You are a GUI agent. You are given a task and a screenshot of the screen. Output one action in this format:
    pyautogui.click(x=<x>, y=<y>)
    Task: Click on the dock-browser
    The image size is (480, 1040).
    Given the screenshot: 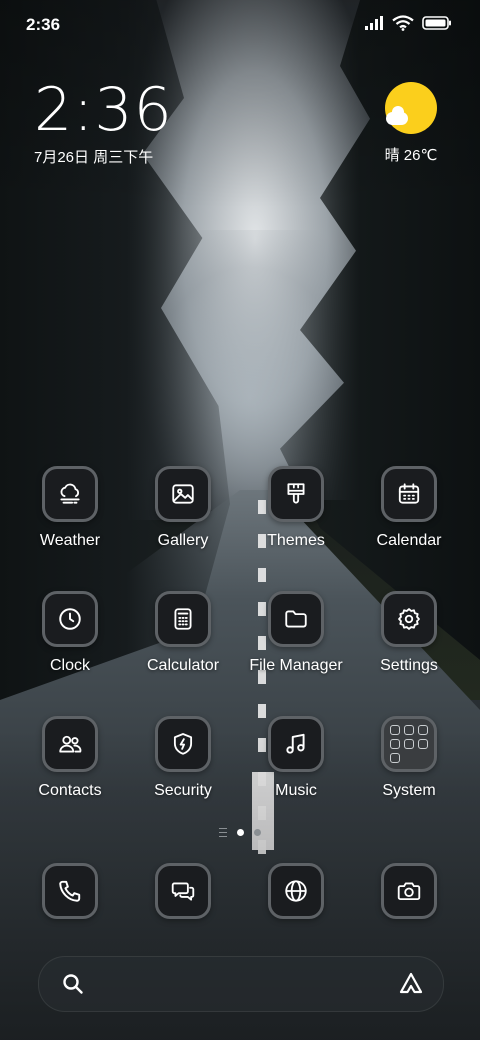 What is the action you would take?
    pyautogui.click(x=296, y=891)
    